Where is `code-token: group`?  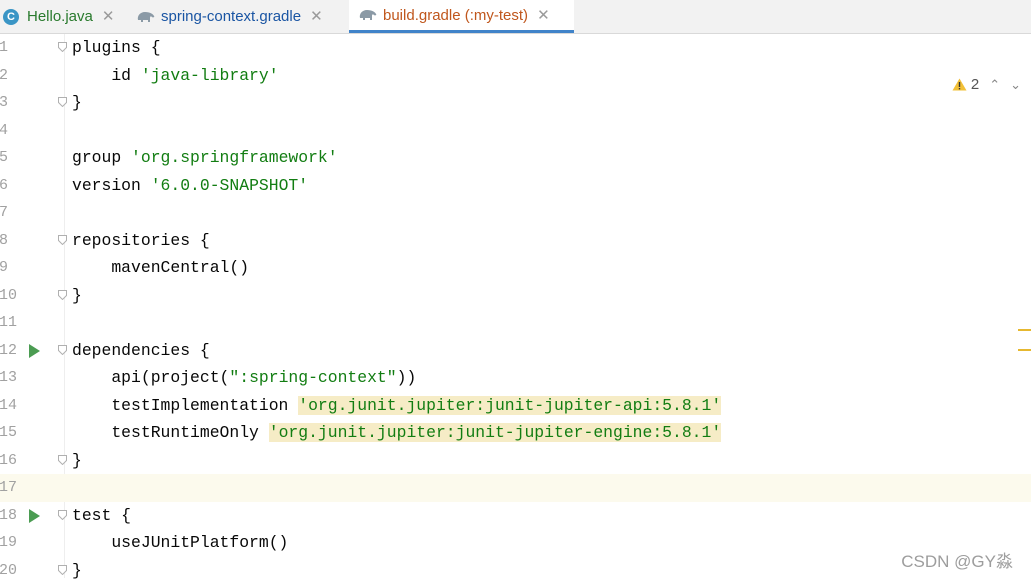 code-token: group is located at coordinates (101, 157).